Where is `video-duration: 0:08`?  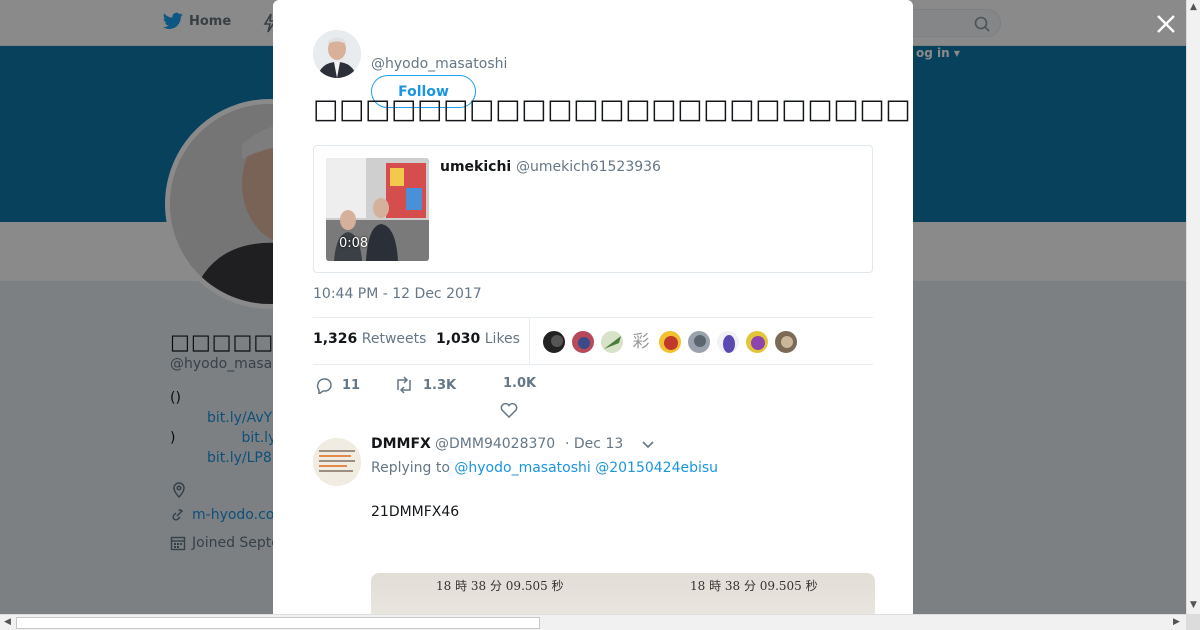 video-duration: 0:08 is located at coordinates (354, 243).